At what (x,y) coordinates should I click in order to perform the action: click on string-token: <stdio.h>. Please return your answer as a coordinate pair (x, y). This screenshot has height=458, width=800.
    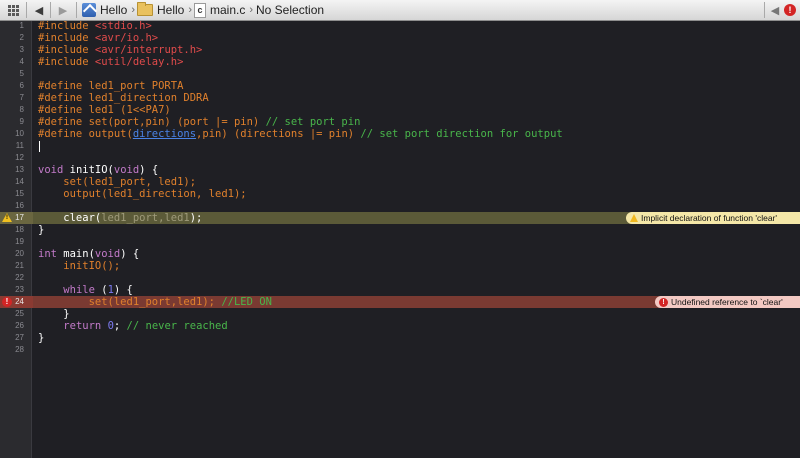
    Looking at the image, I should click on (123, 26).